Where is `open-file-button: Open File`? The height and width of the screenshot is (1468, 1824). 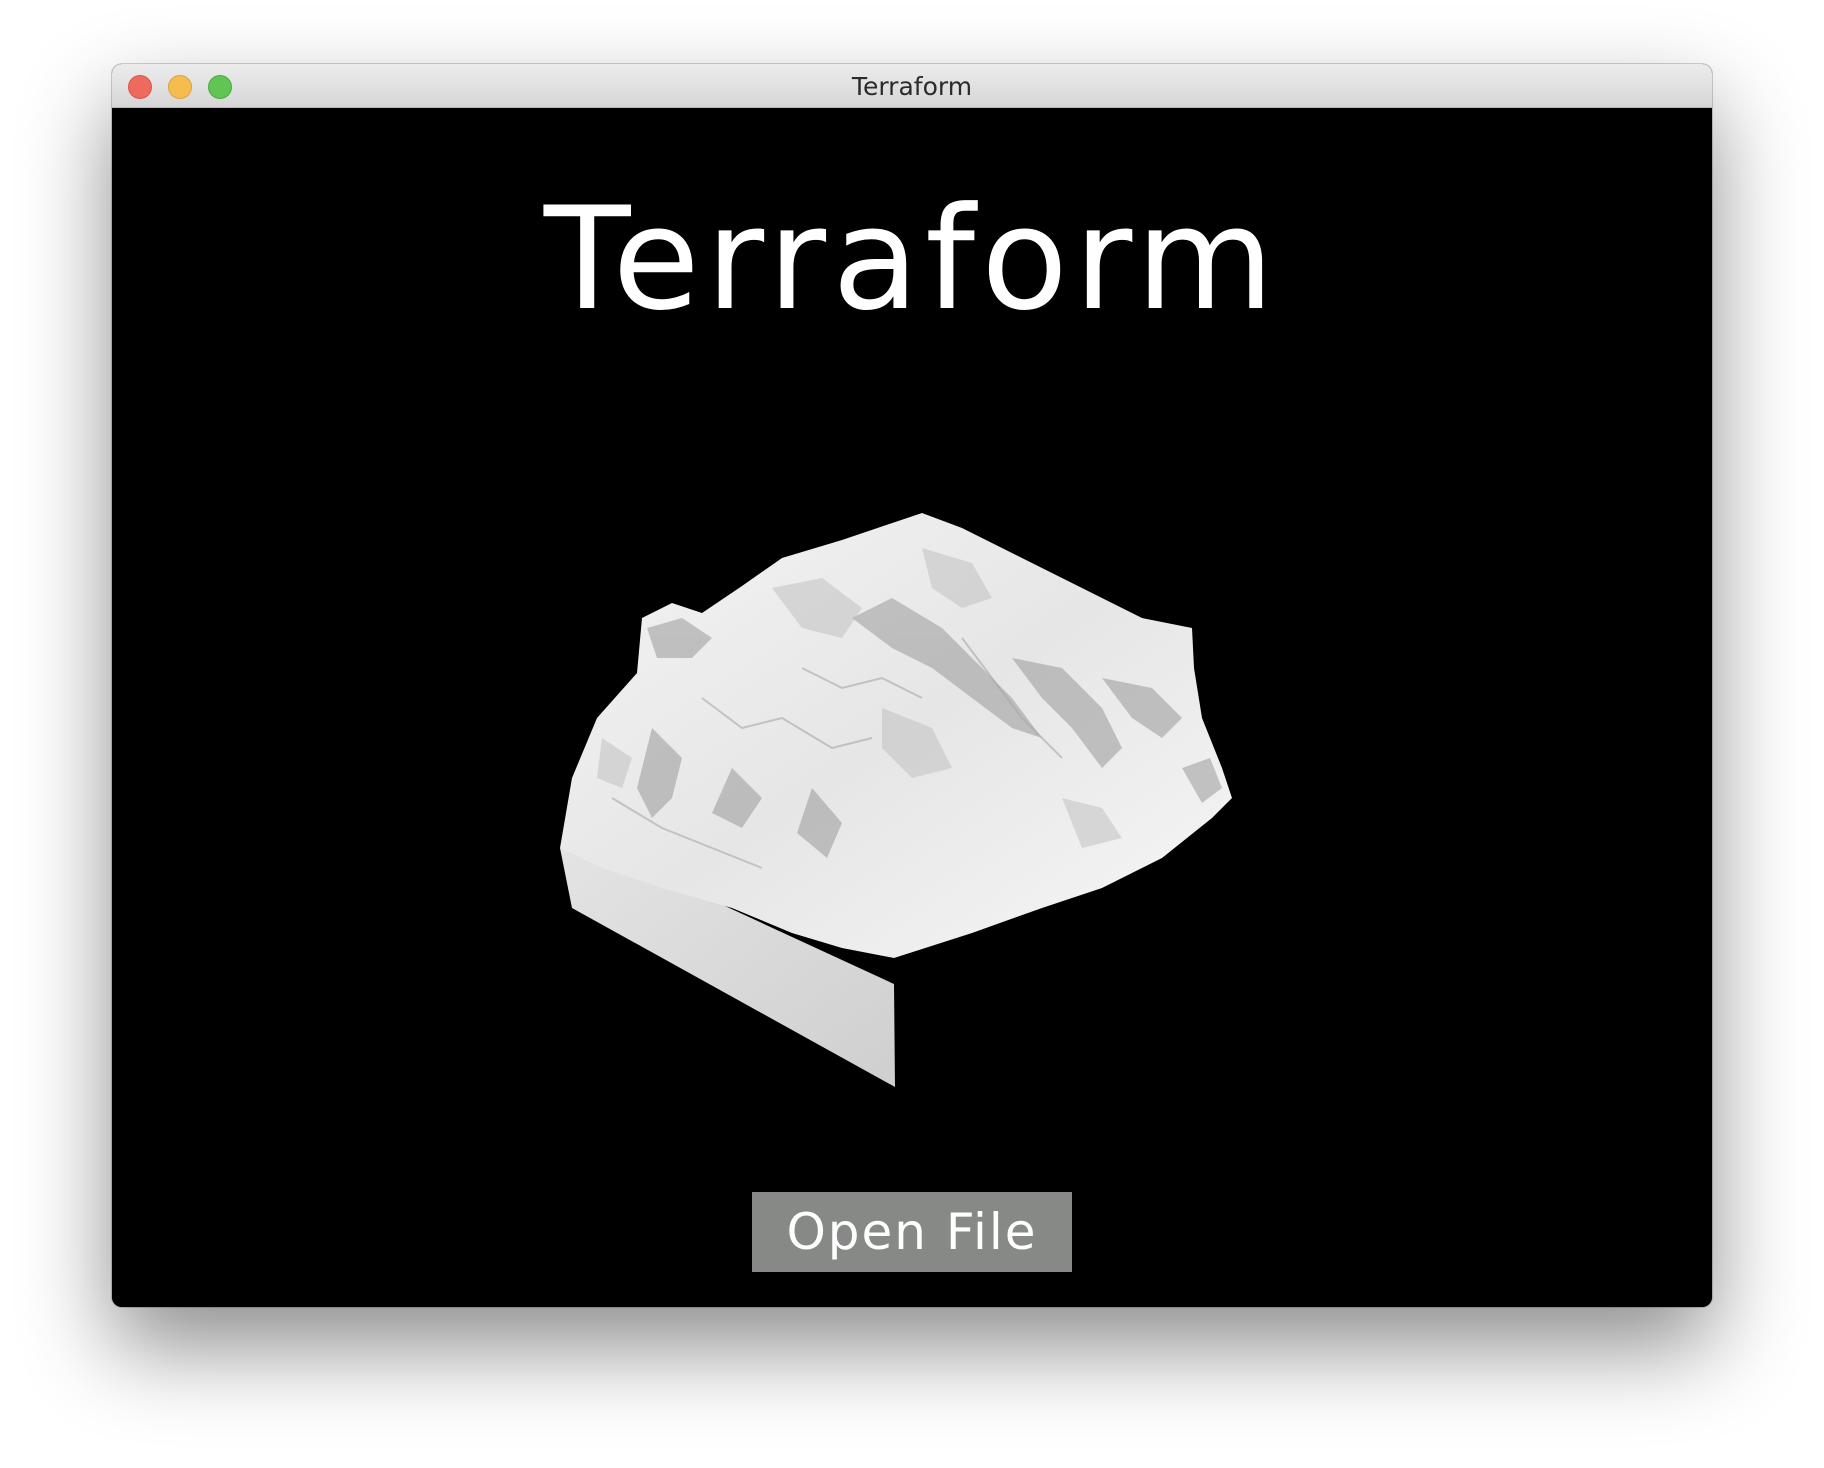 open-file-button: Open File is located at coordinates (912, 1232).